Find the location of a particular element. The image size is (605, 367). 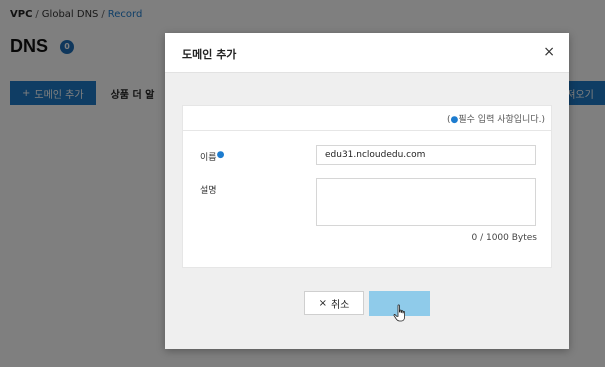

name-label: 이름● is located at coordinates (212, 156).